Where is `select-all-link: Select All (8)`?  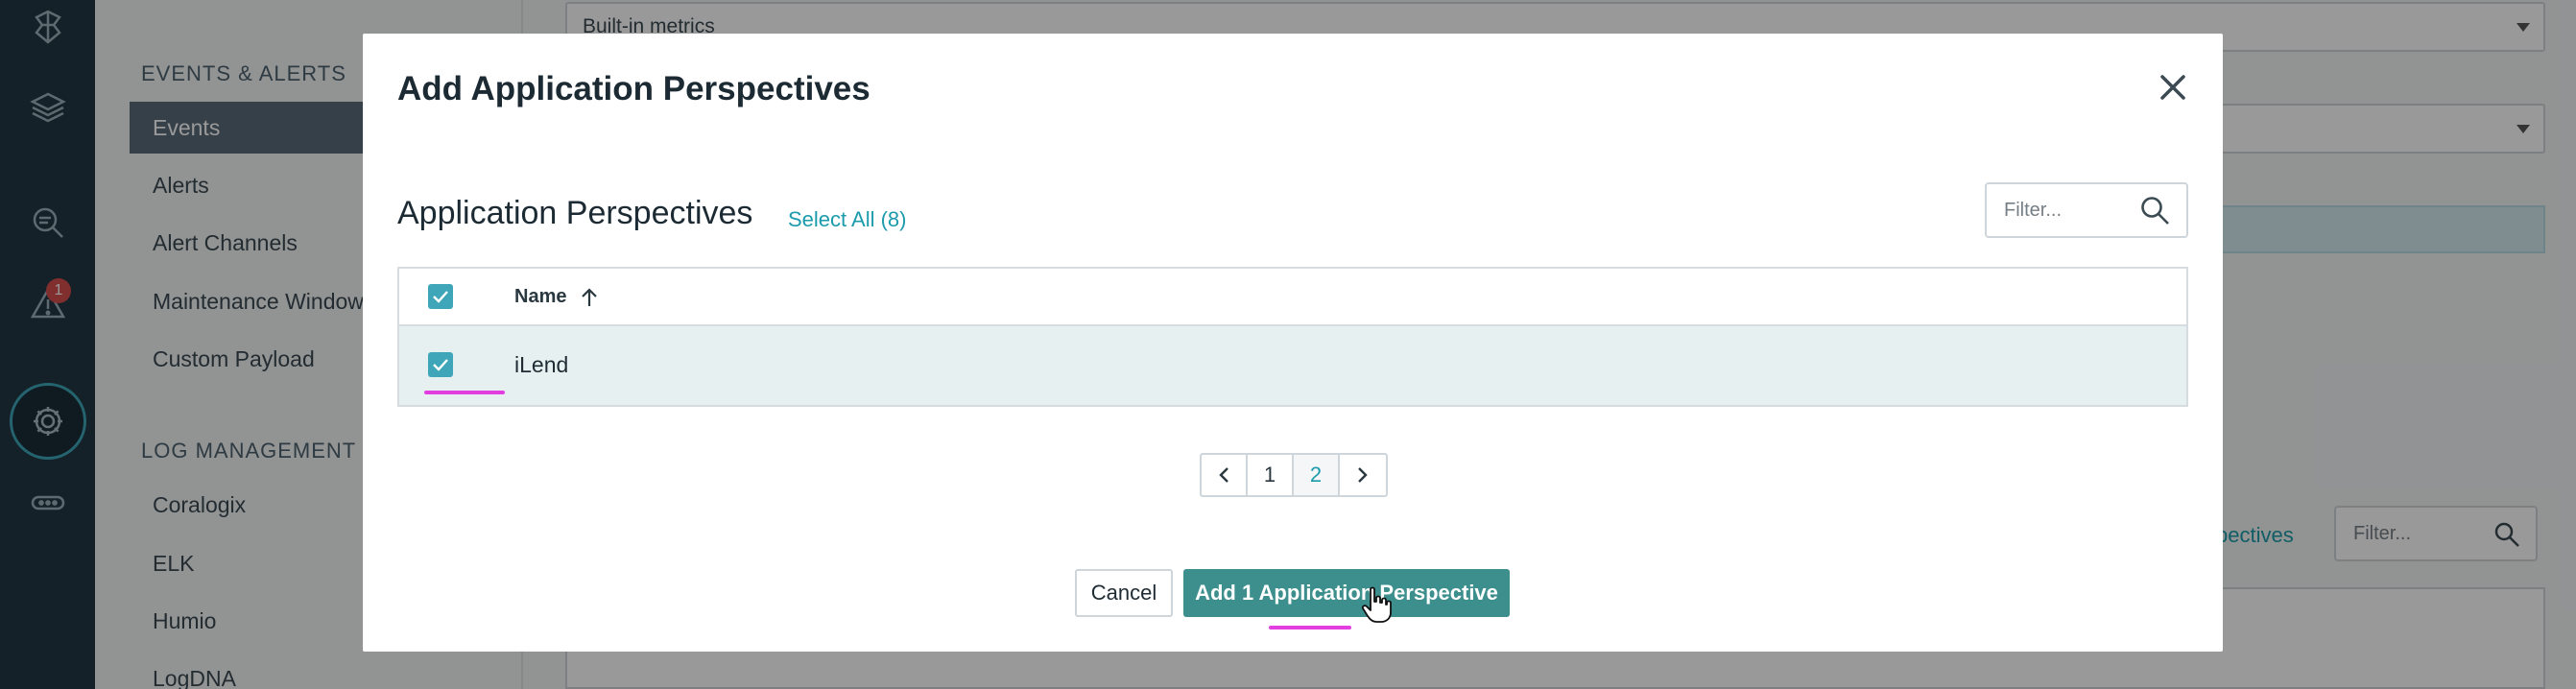 select-all-link: Select All (8) is located at coordinates (847, 220).